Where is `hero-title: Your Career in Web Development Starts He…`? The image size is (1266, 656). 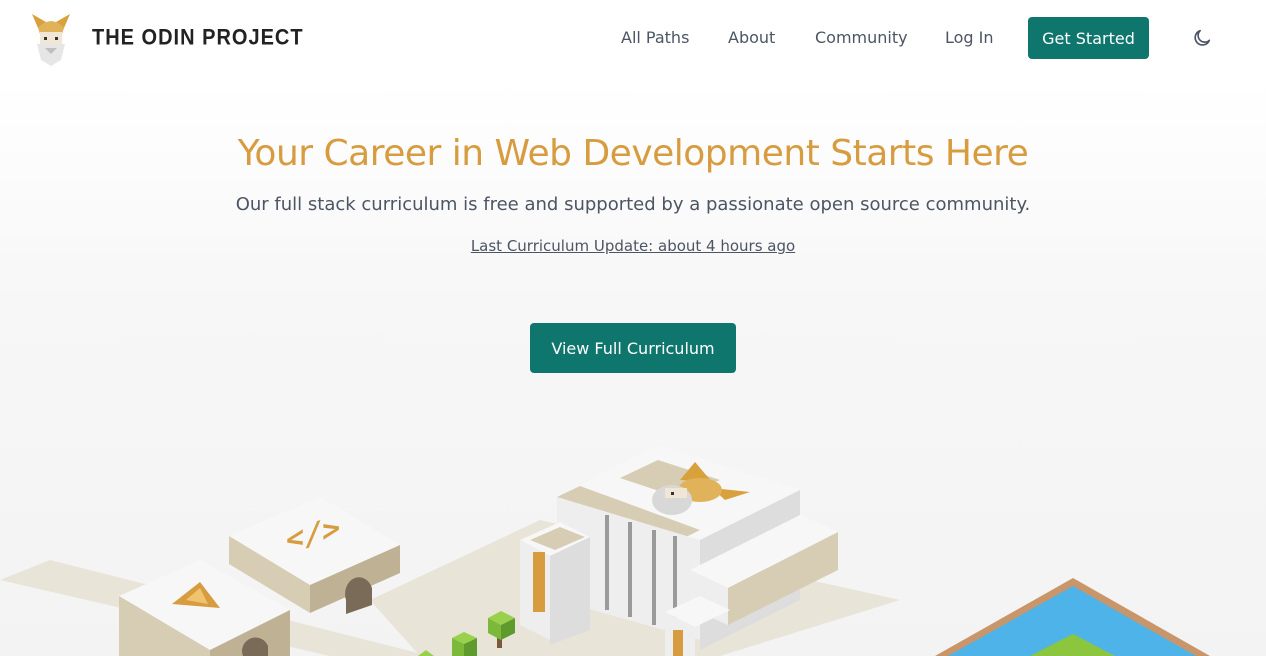 hero-title: Your Career in Web Development Starts He… is located at coordinates (633, 153).